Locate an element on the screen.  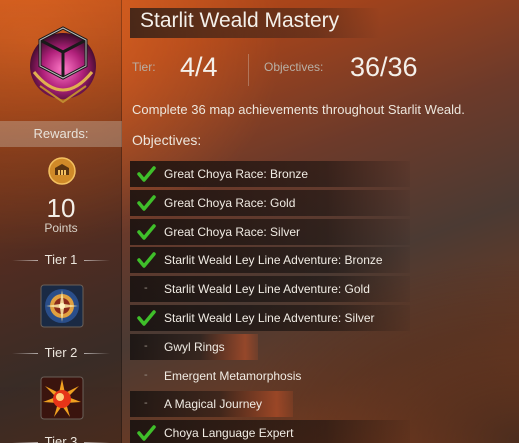
objective-row: - Emergent Metamorphosis is located at coordinates (270, 376).